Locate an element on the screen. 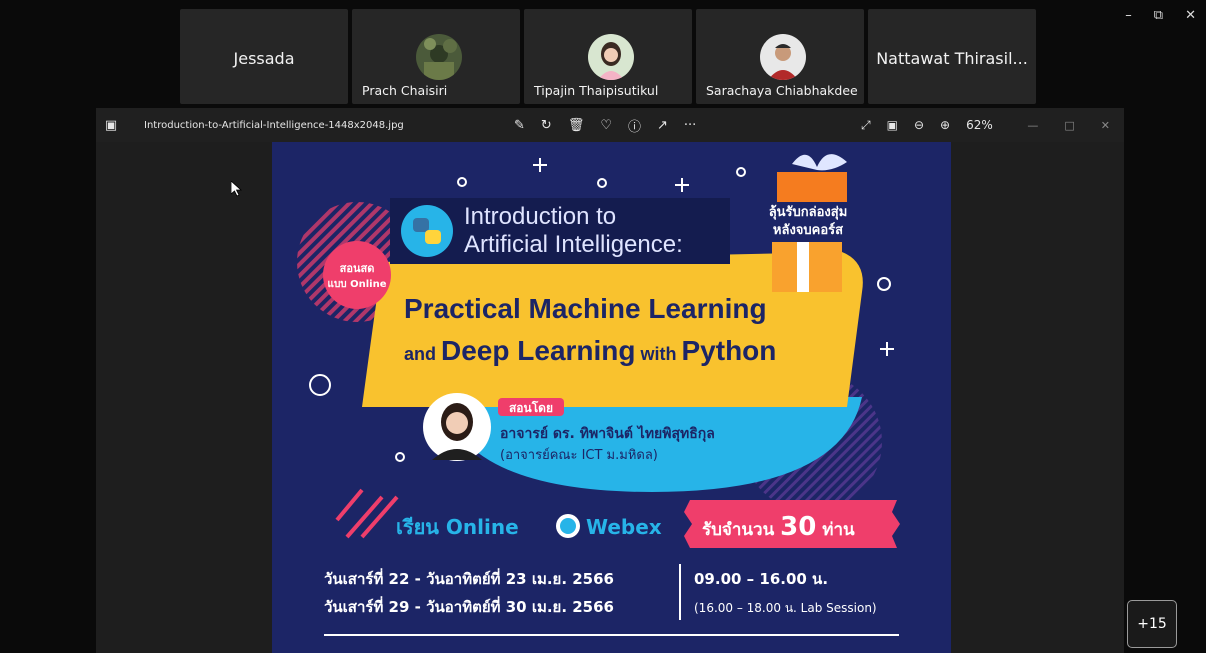 Image resolution: width=1206 pixels, height=653 pixels. viewer-tools: ✎ ↻ 🗑 ♡ ⓘ ↗ ··· is located at coordinates (605, 125).